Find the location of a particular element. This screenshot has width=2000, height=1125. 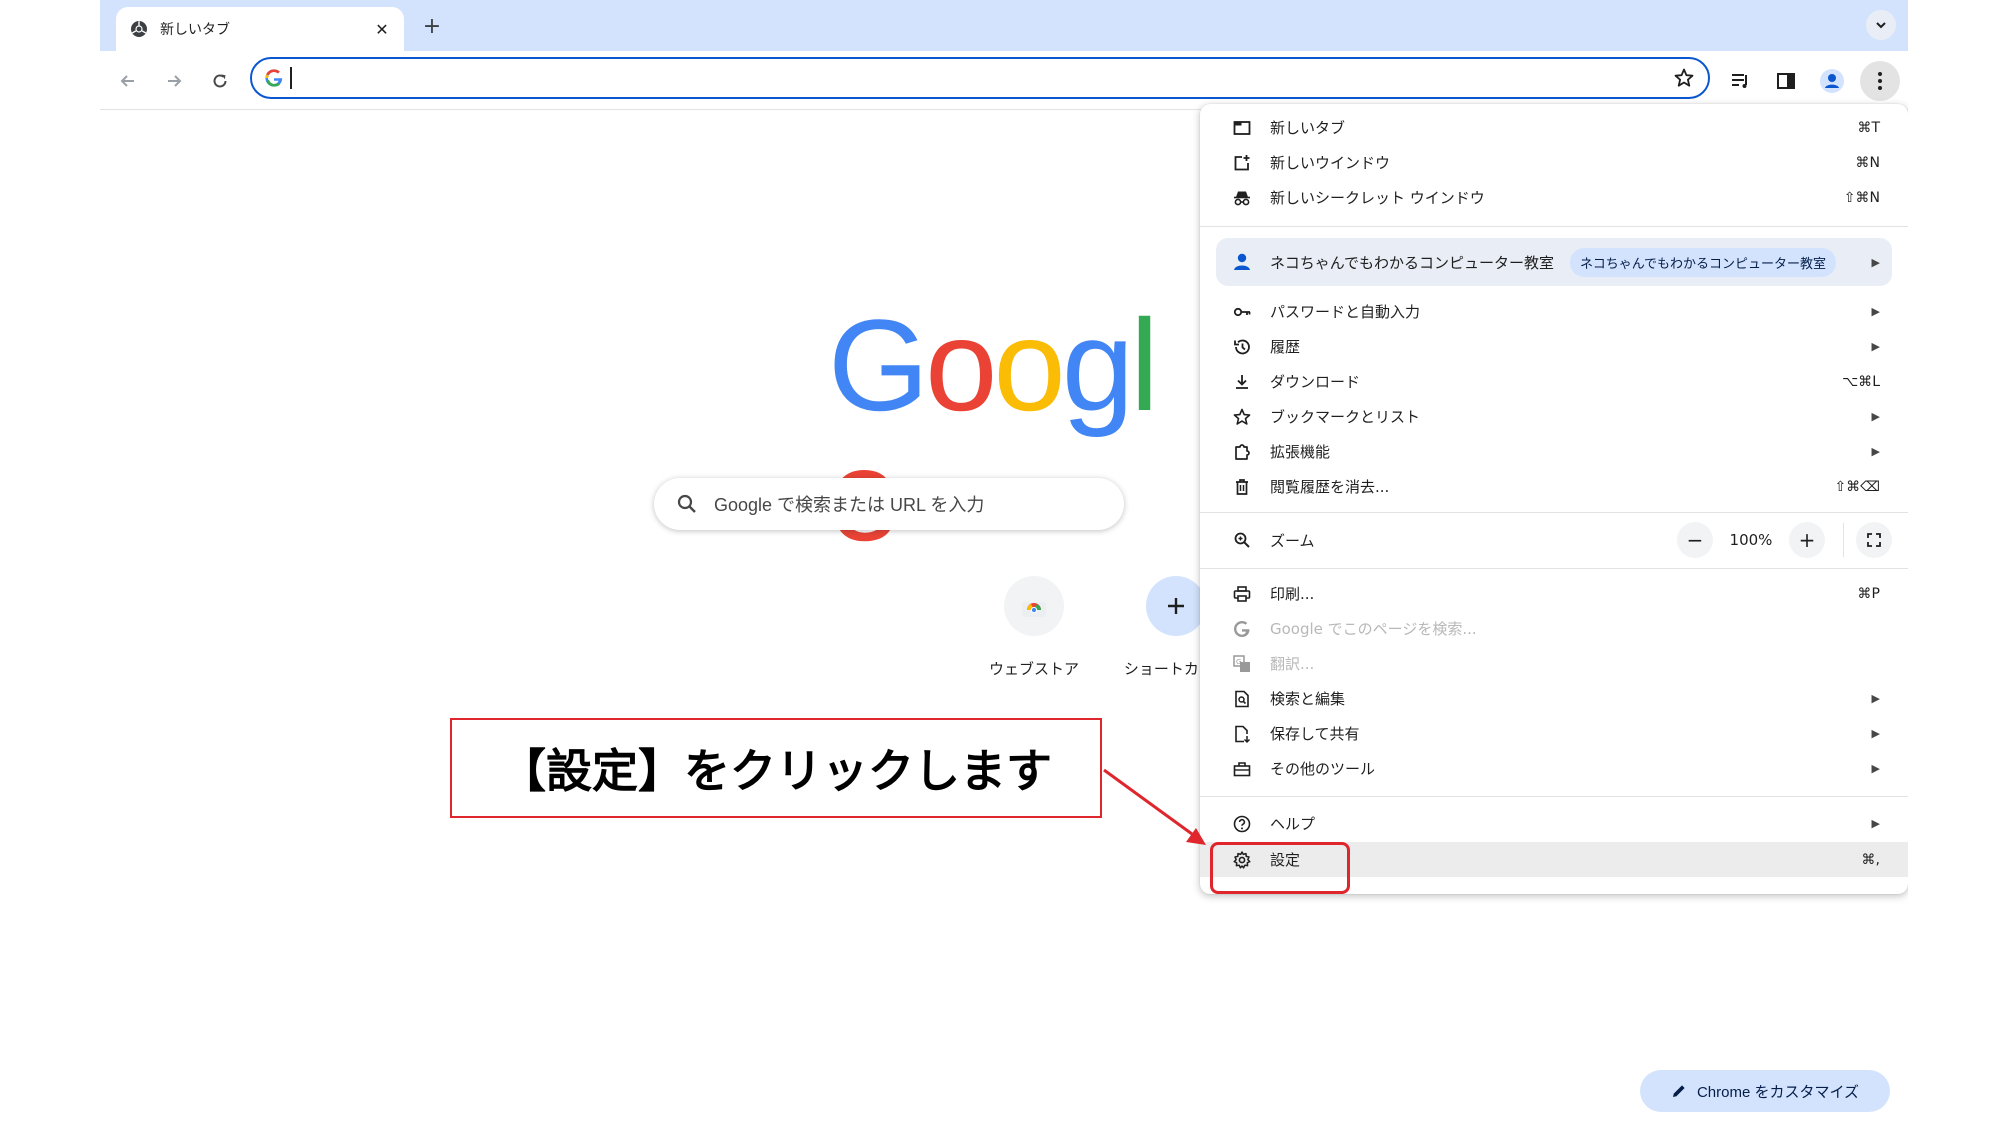

address-input is located at coordinates (986, 78).